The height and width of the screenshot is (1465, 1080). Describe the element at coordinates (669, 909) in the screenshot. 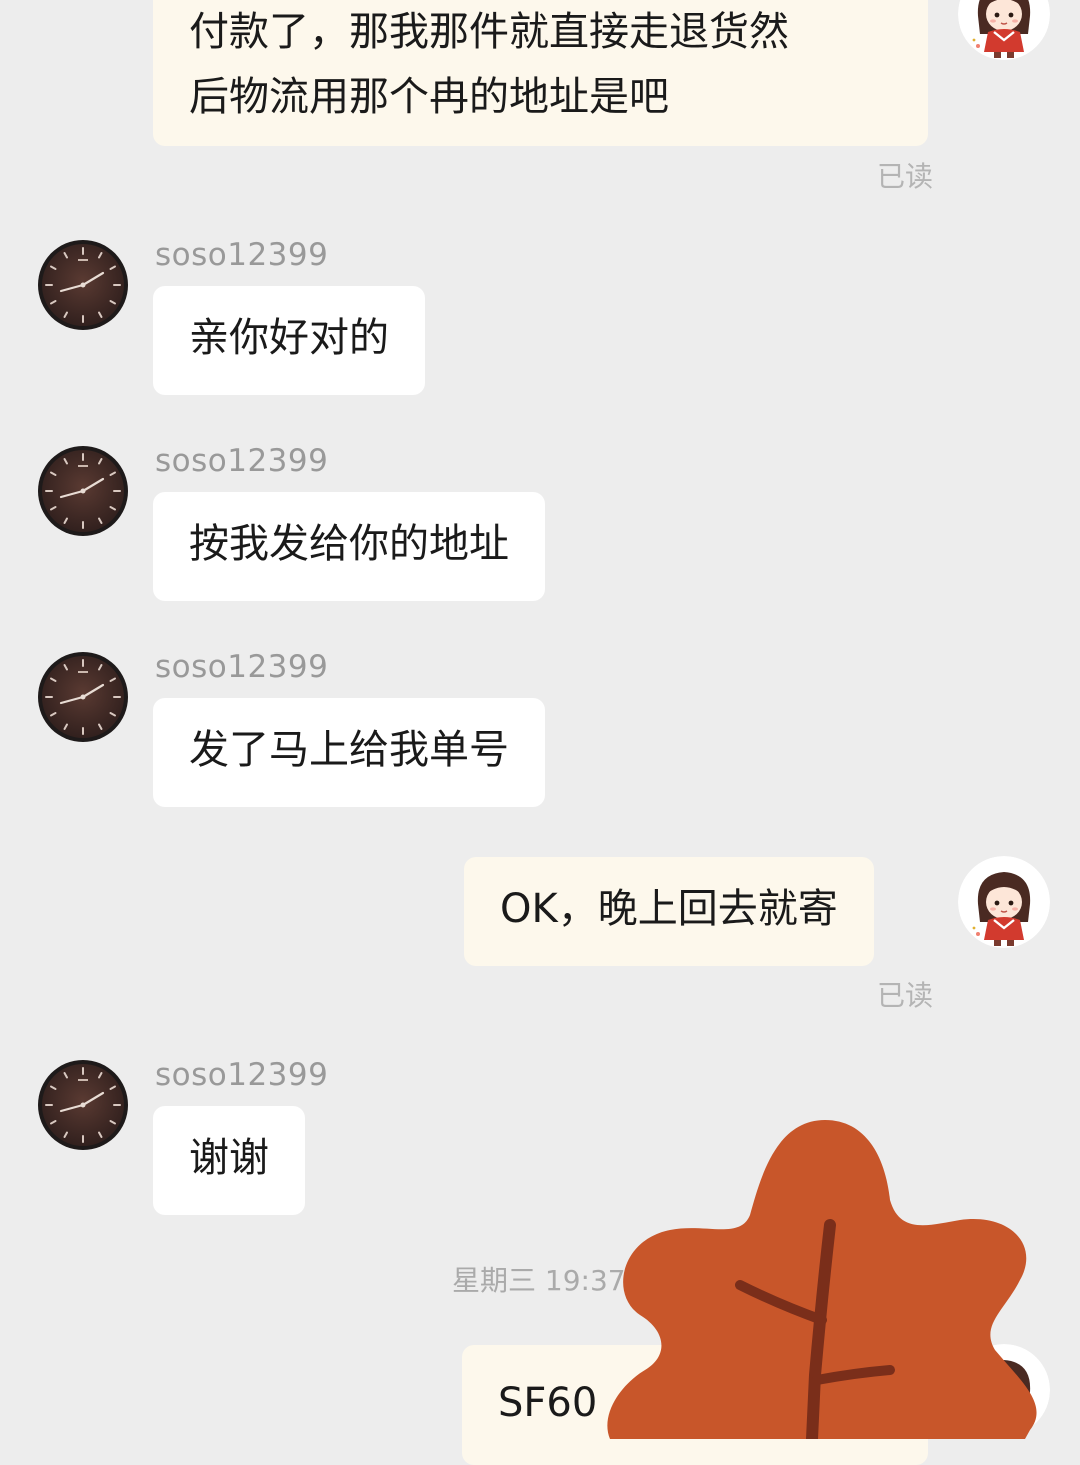

I see `message-text: OK，晚上回去就寄` at that location.